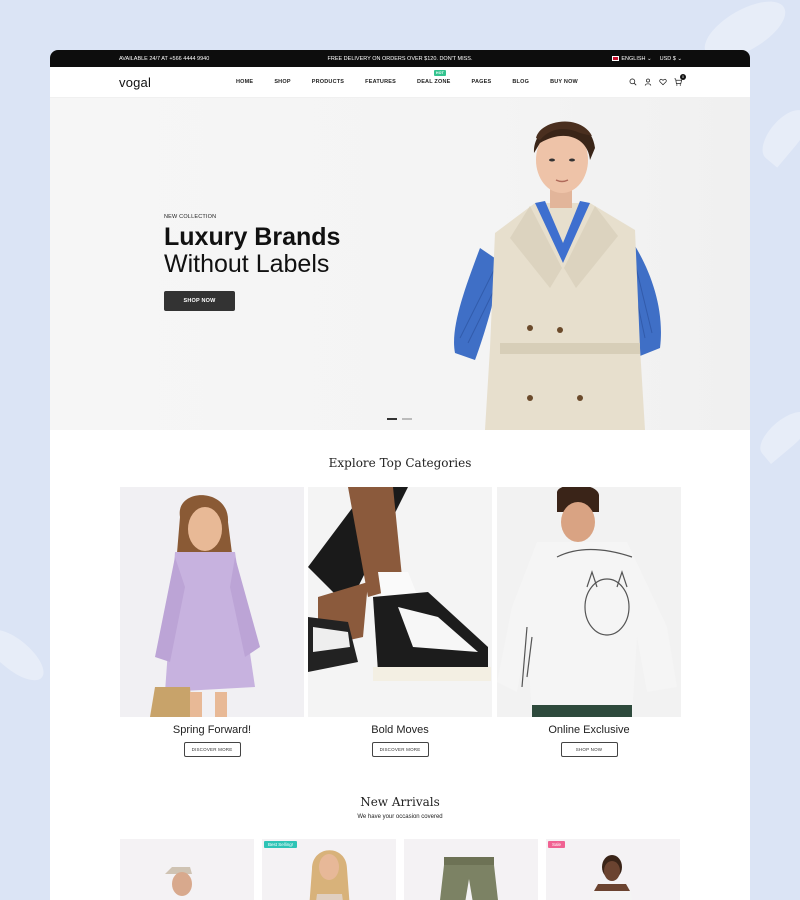 This screenshot has width=800, height=900. Describe the element at coordinates (440, 73) in the screenshot. I see `hot-badge: HOT` at that location.